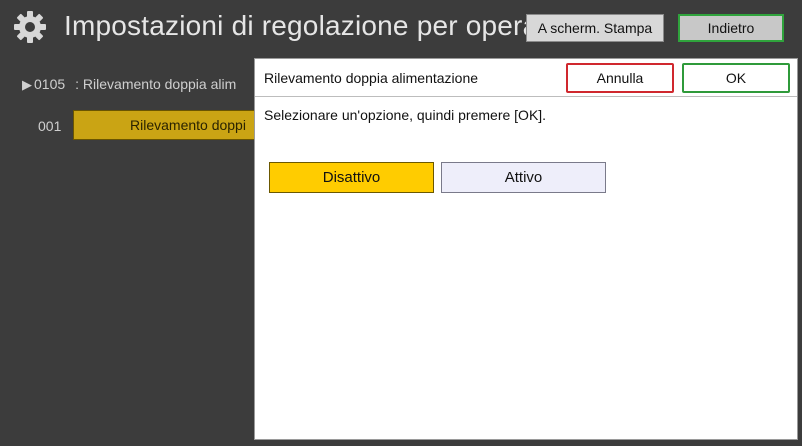  What do you see at coordinates (595, 28) in the screenshot?
I see `print-screen-button: A scherm. Stampa` at bounding box center [595, 28].